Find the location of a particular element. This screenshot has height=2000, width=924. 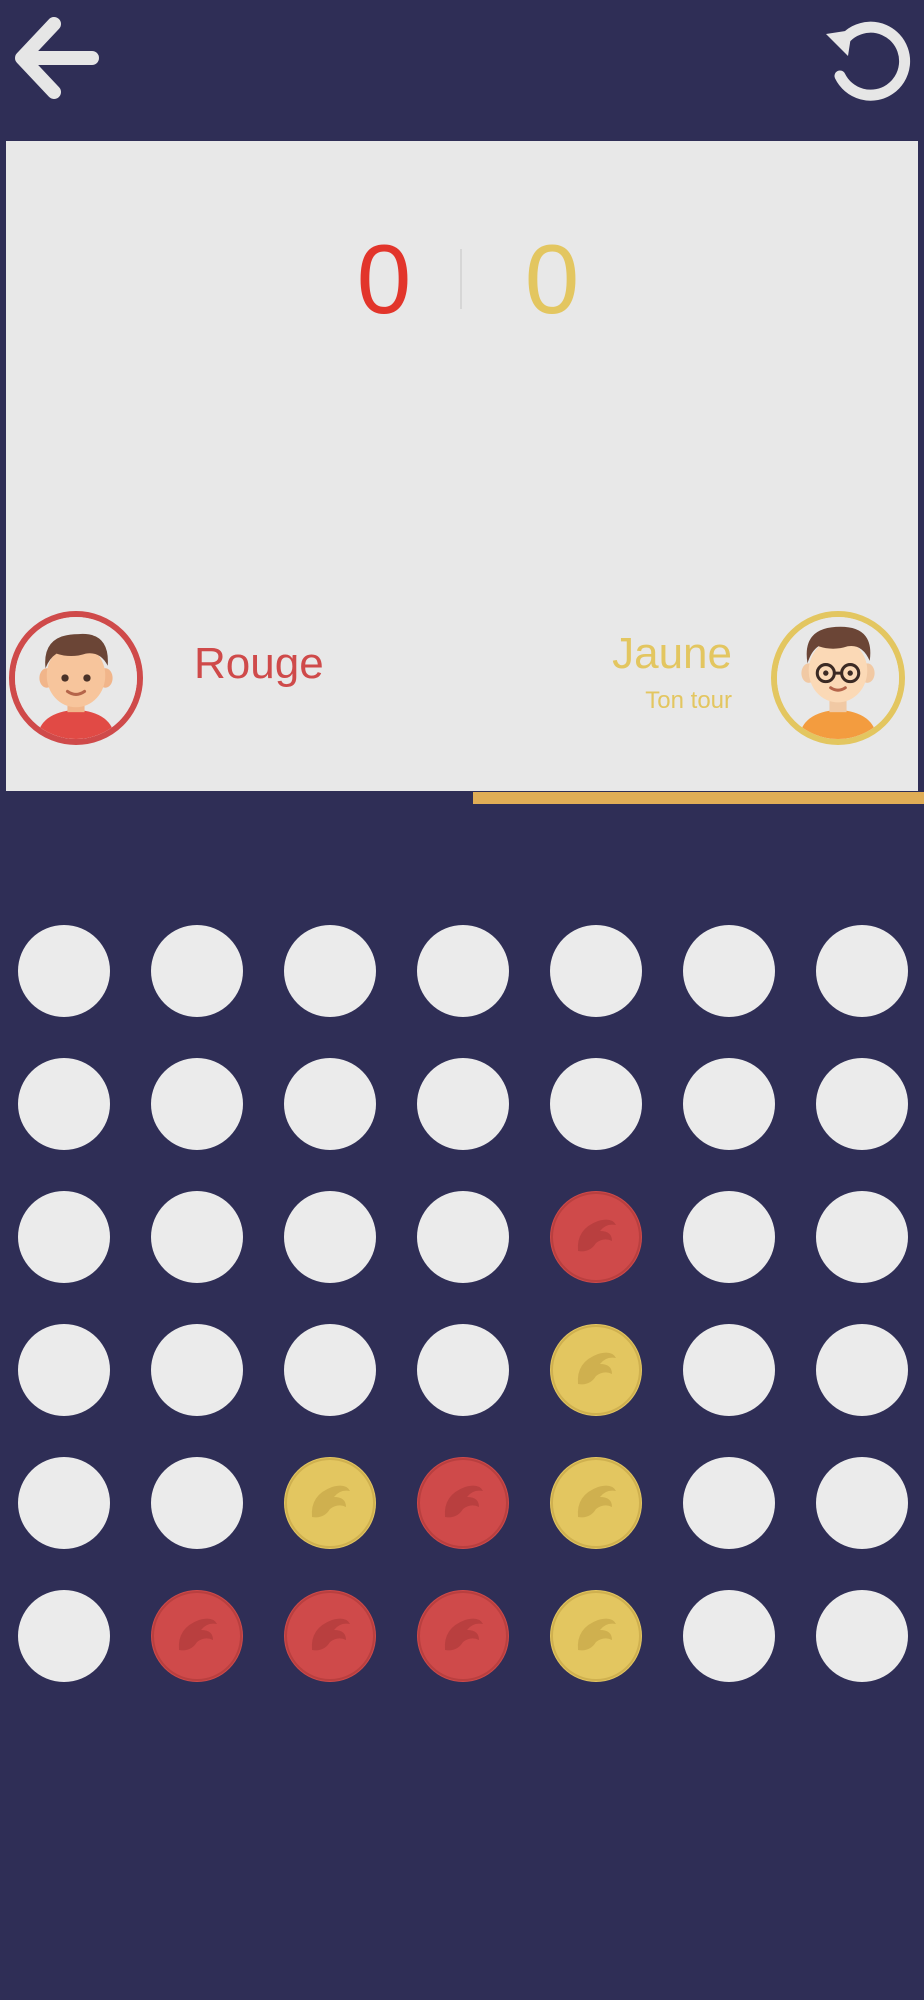

red-player-name: Rouge is located at coordinates (259, 663).